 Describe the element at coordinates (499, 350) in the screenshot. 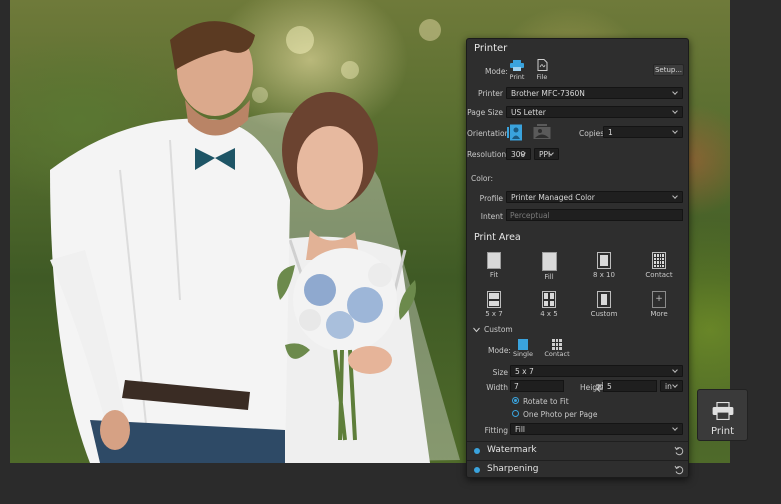

I see `custom-mode-label: Mode:` at that location.